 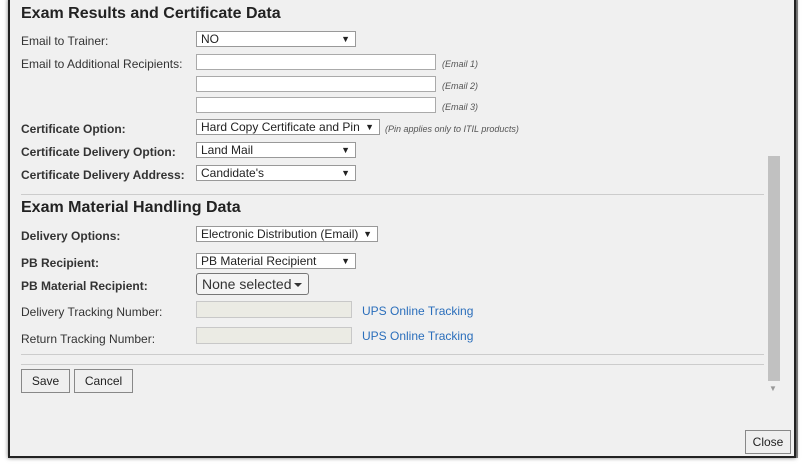 I want to click on scrollbar-thumb, so click(x=774, y=268).